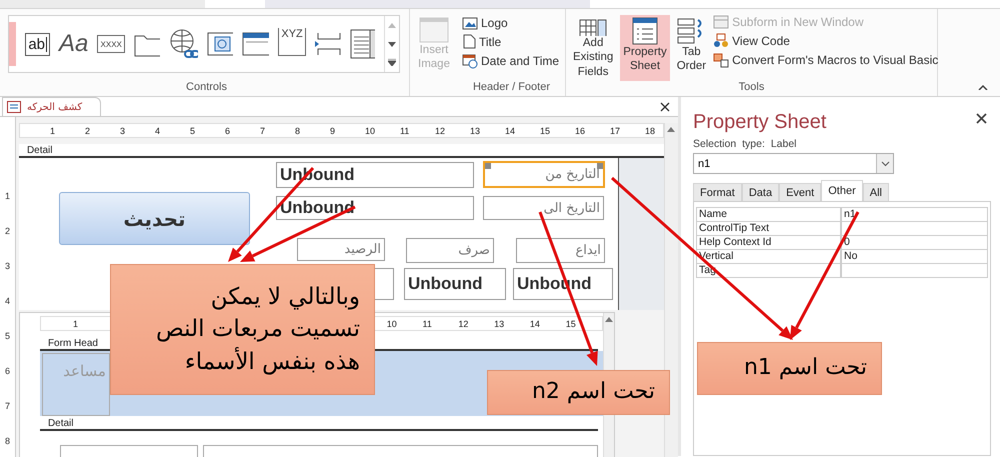 The width and height of the screenshot is (1000, 457). I want to click on property-name: Help Context Id, so click(768, 243).